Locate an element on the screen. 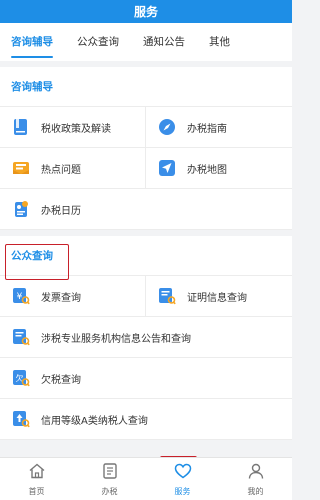 The width and height of the screenshot is (320, 500). tabbar-service: 服务 is located at coordinates (182, 479).